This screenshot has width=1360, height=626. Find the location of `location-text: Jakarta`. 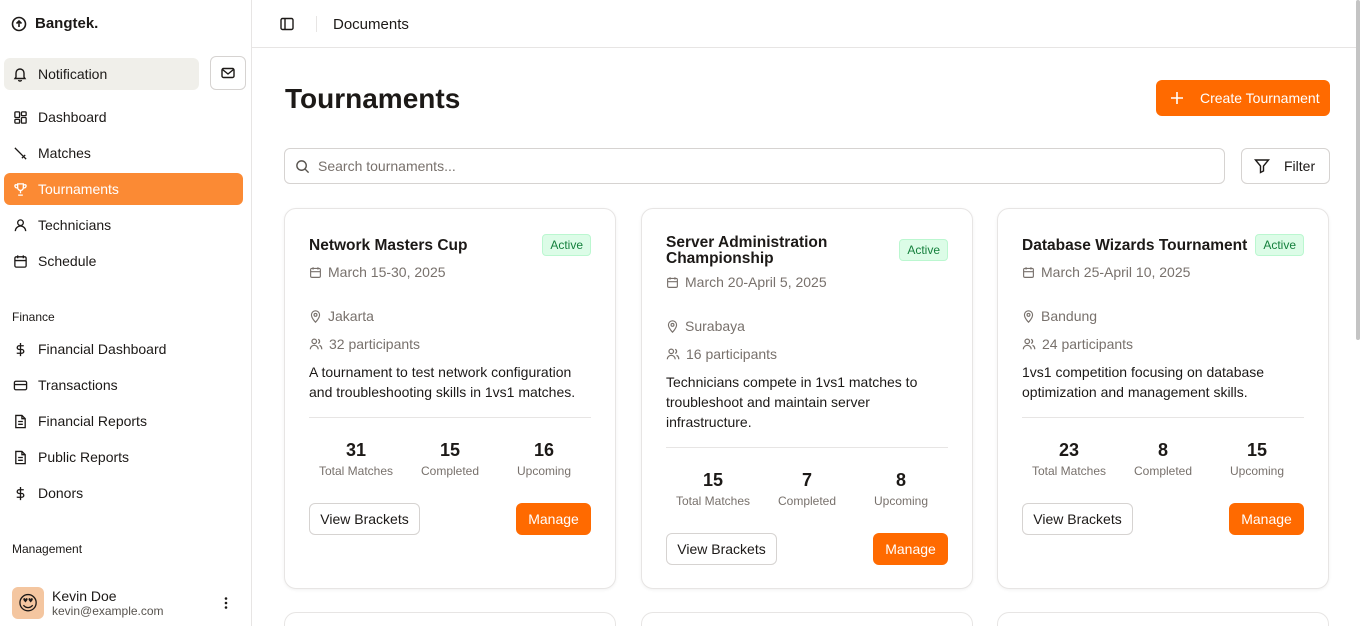

location-text: Jakarta is located at coordinates (351, 316).